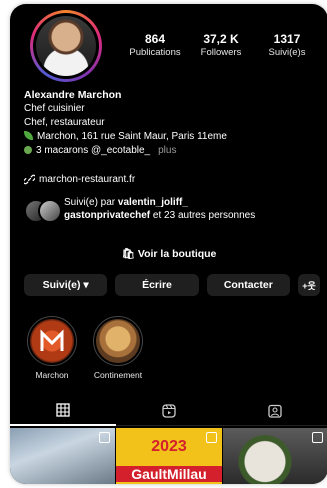 Image resolution: width=327 pixels, height=488 pixels. What do you see at coordinates (52, 375) in the screenshot?
I see `highlight-label: Marchon` at bounding box center [52, 375].